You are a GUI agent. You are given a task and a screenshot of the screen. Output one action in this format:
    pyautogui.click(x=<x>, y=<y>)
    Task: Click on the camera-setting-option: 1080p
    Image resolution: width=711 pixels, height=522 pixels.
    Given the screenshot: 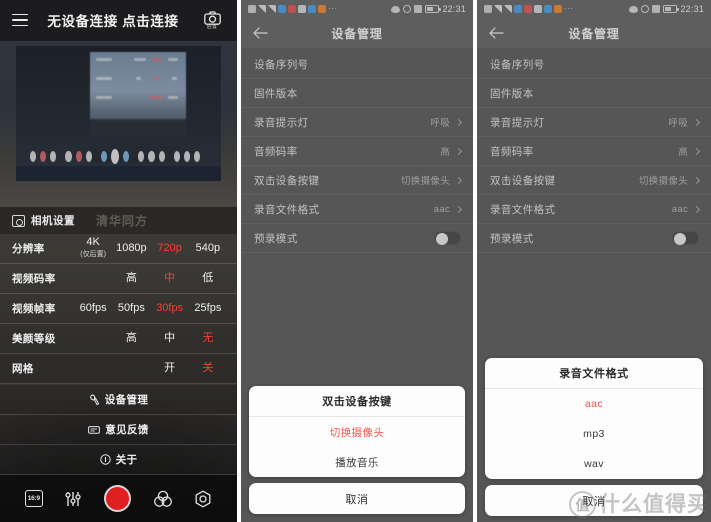 What is the action you would take?
    pyautogui.click(x=131, y=248)
    